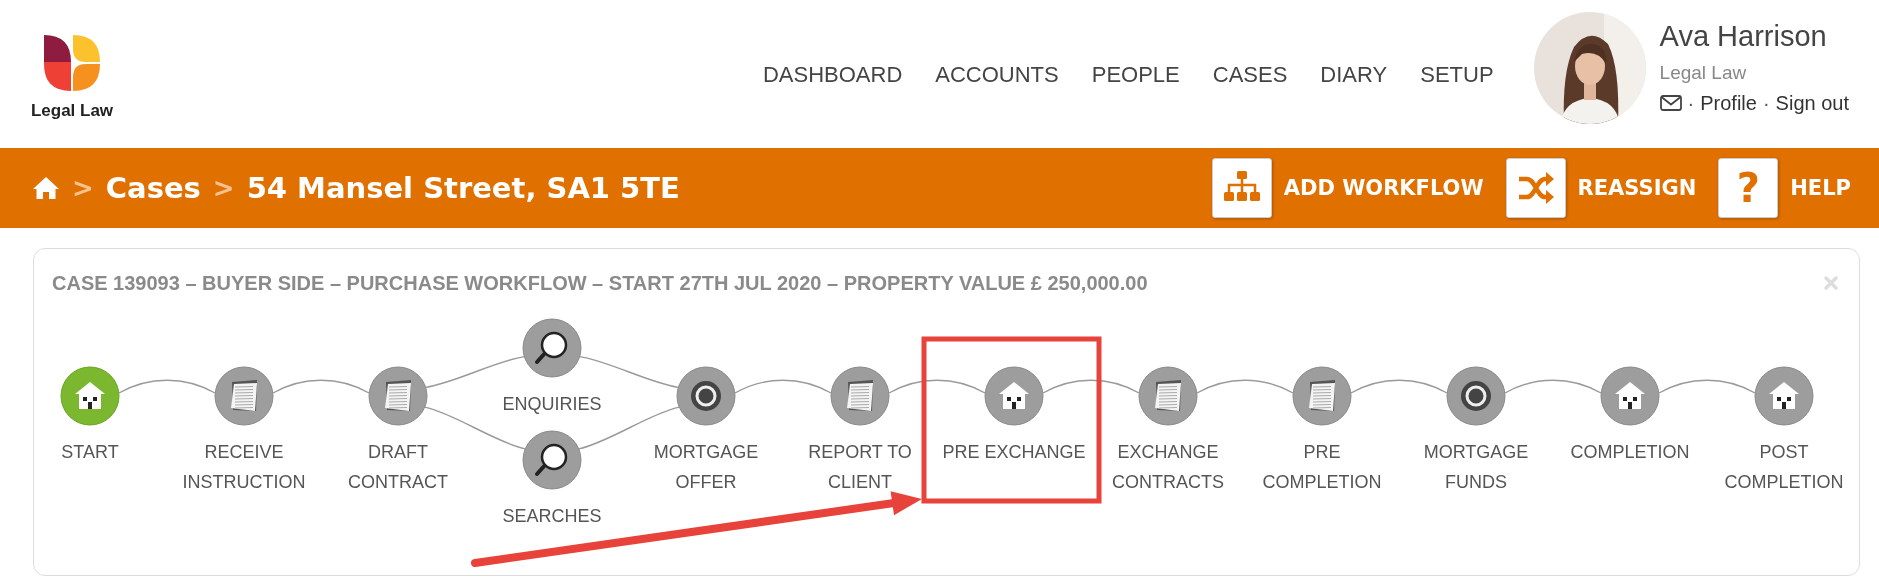 The image size is (1879, 584). What do you see at coordinates (1637, 188) in the screenshot?
I see `action-label: REASSIGN` at bounding box center [1637, 188].